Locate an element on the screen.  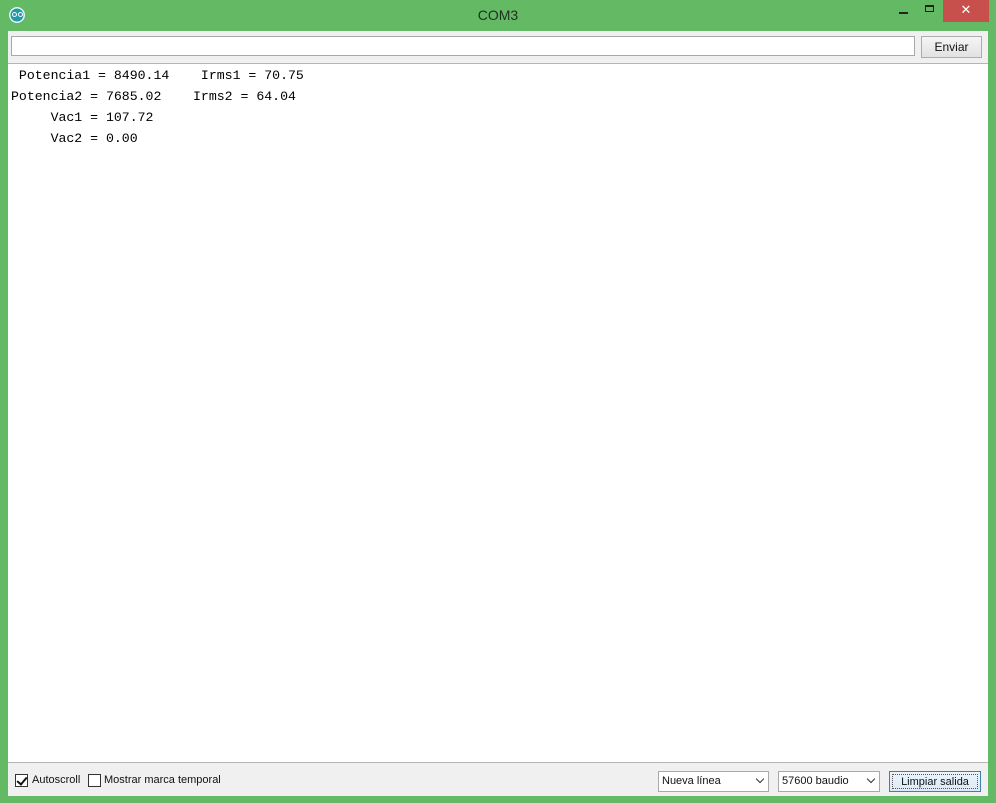
clear-output-button: Limpiar salida is located at coordinates (935, 781).